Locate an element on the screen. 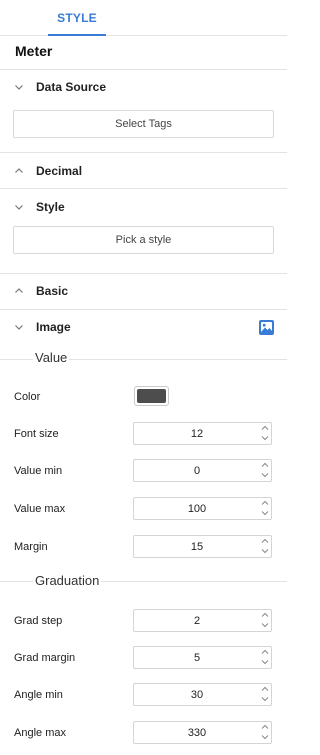 This screenshot has width=320, height=755. value-group-title: Value is located at coordinates (51, 357).